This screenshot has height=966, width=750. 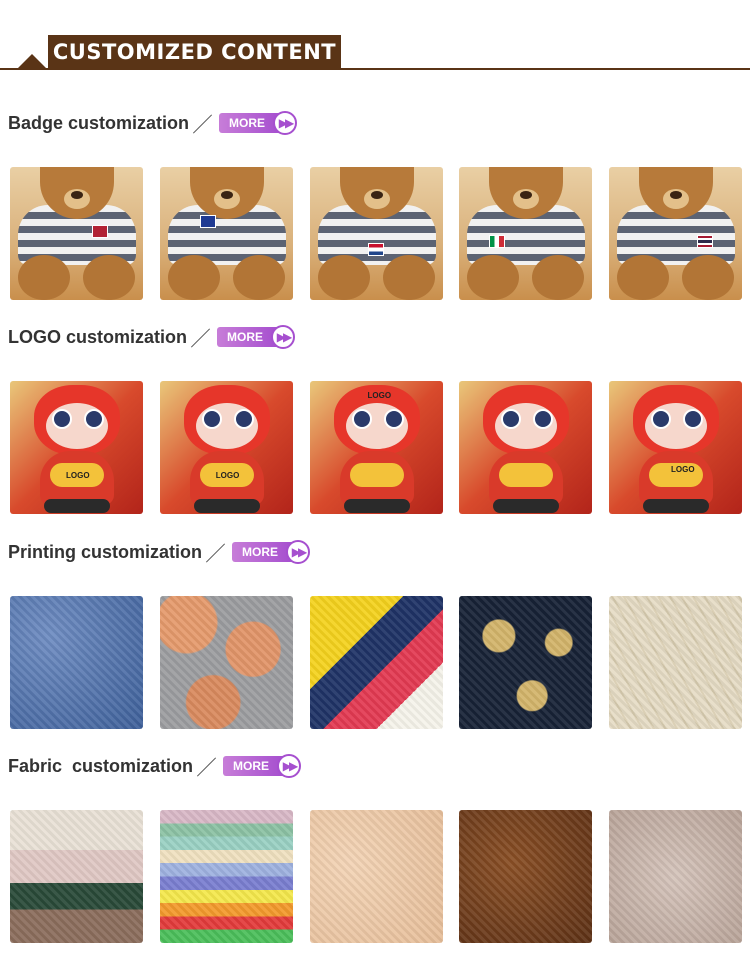 What do you see at coordinates (226, 447) in the screenshot?
I see `dragon-logo-bag-image: LOGO` at bounding box center [226, 447].